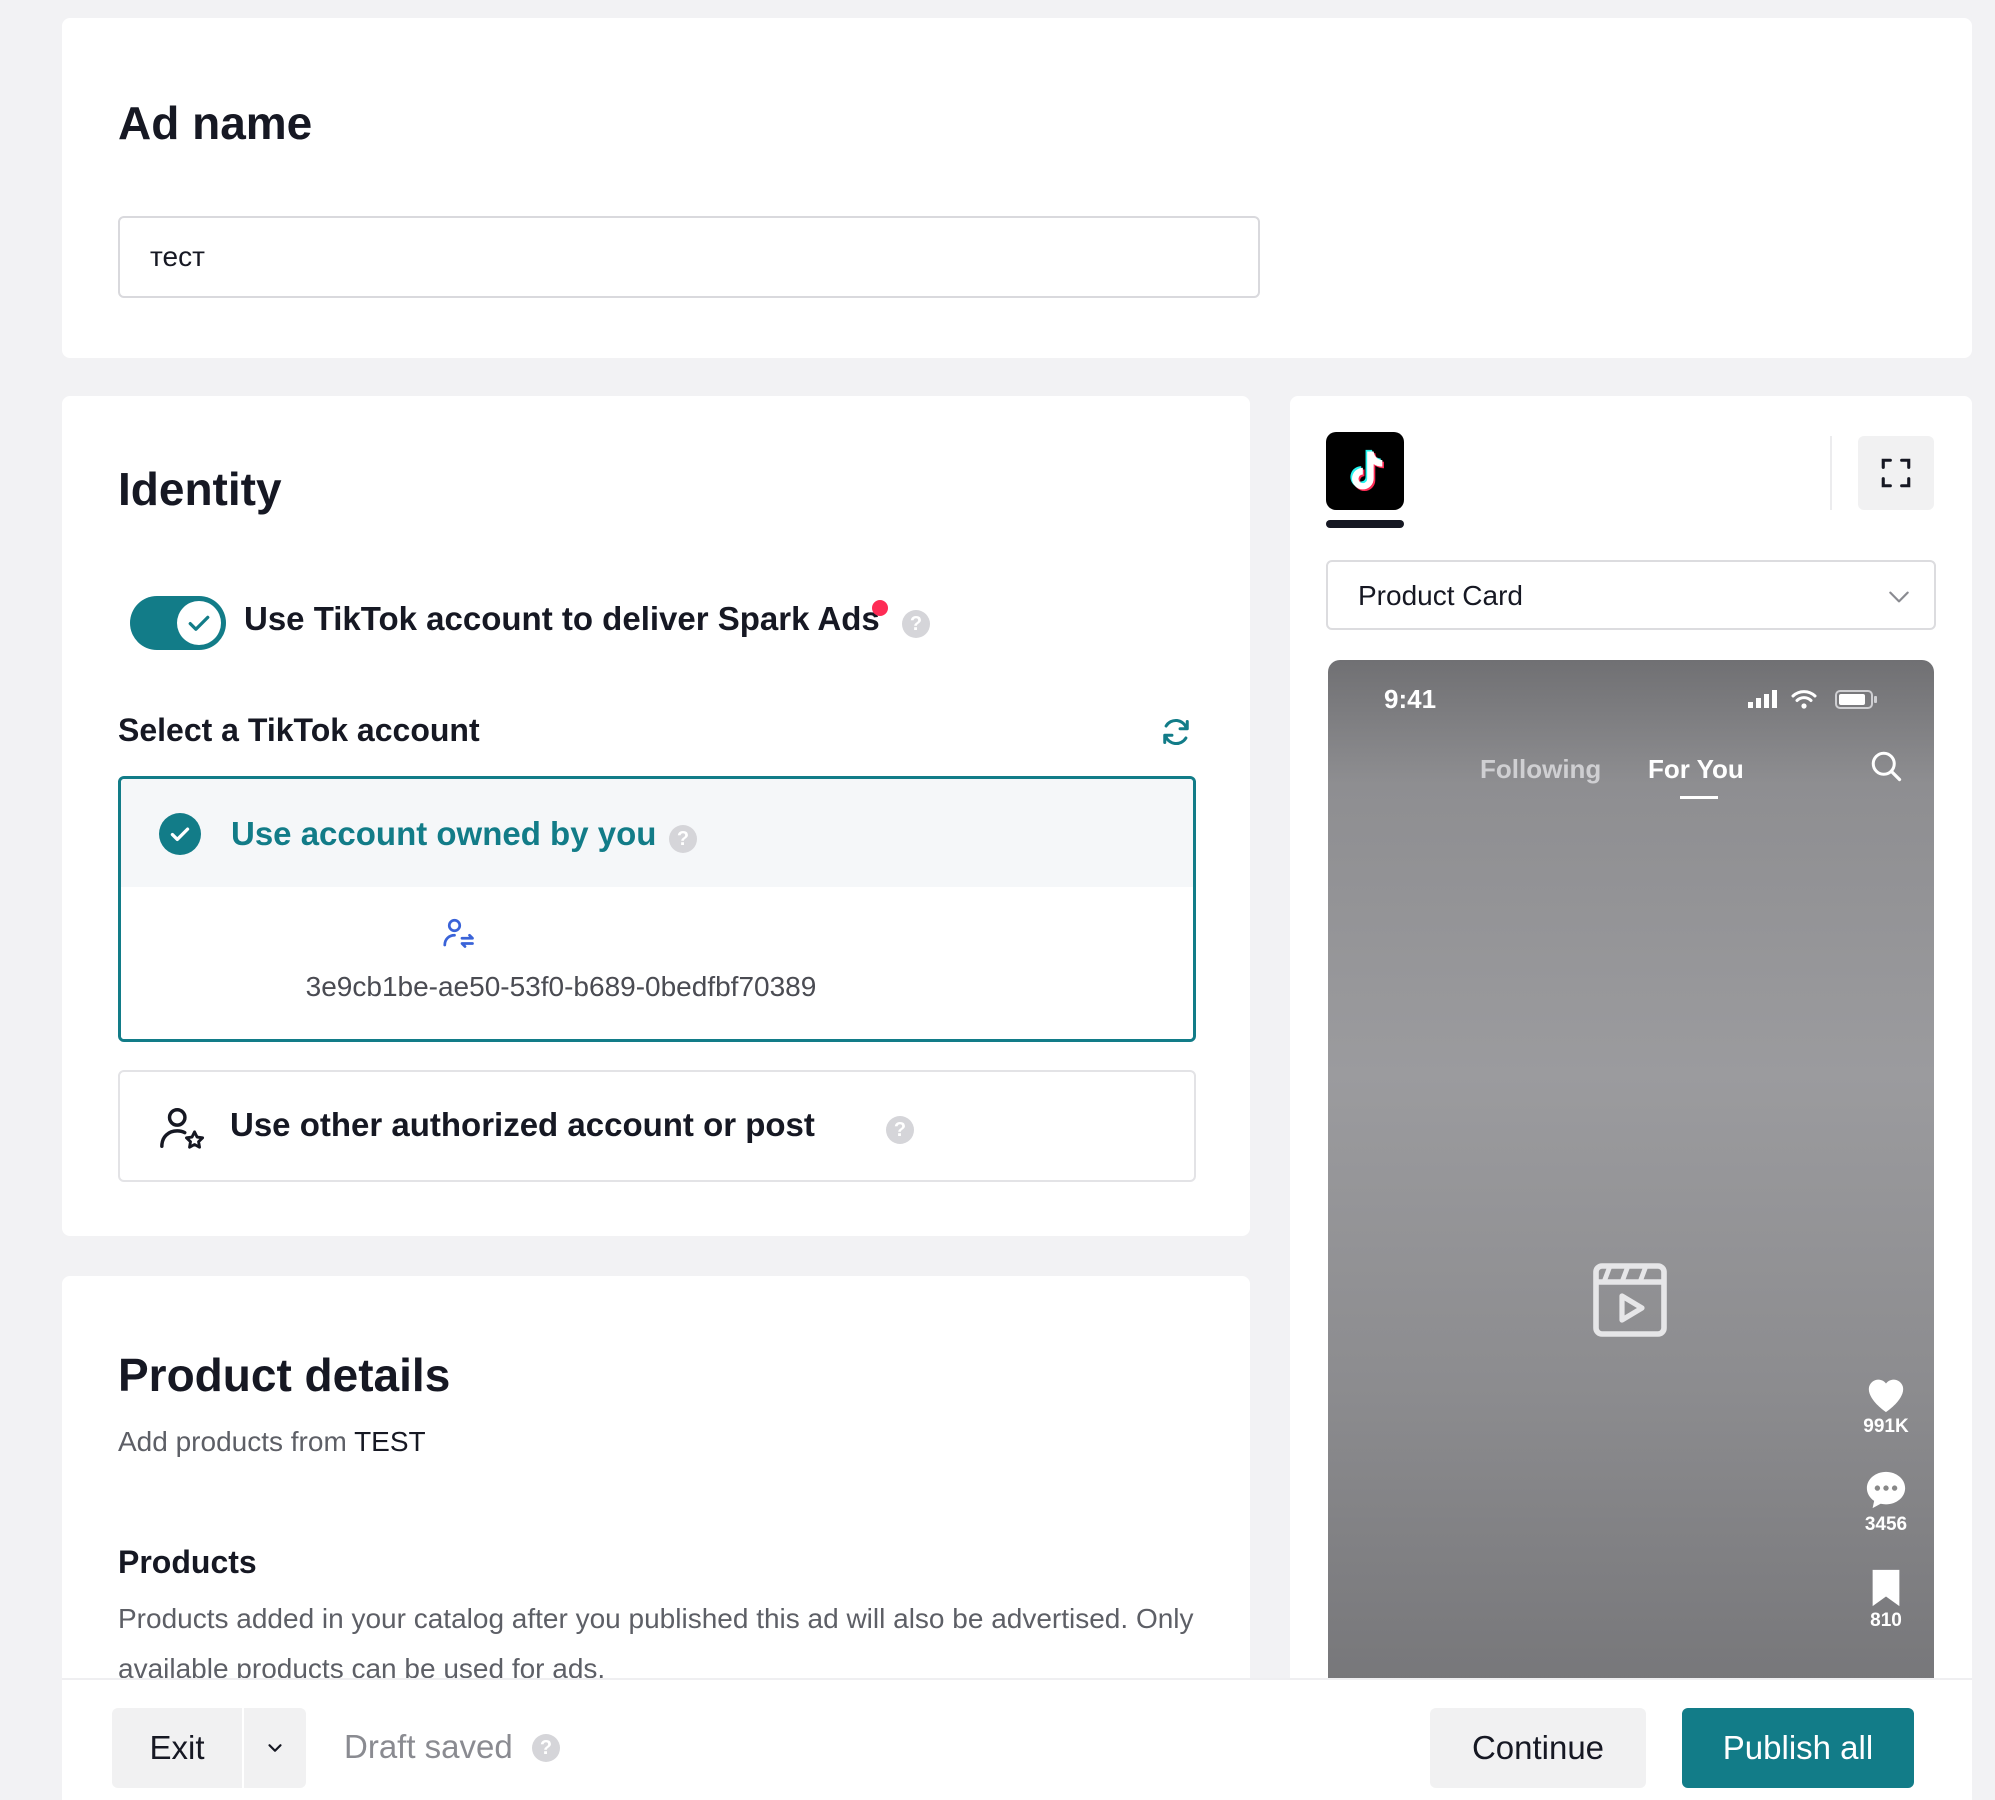 Image resolution: width=1995 pixels, height=1800 pixels. Describe the element at coordinates (1630, 1300) in the screenshot. I see `video-icon` at that location.